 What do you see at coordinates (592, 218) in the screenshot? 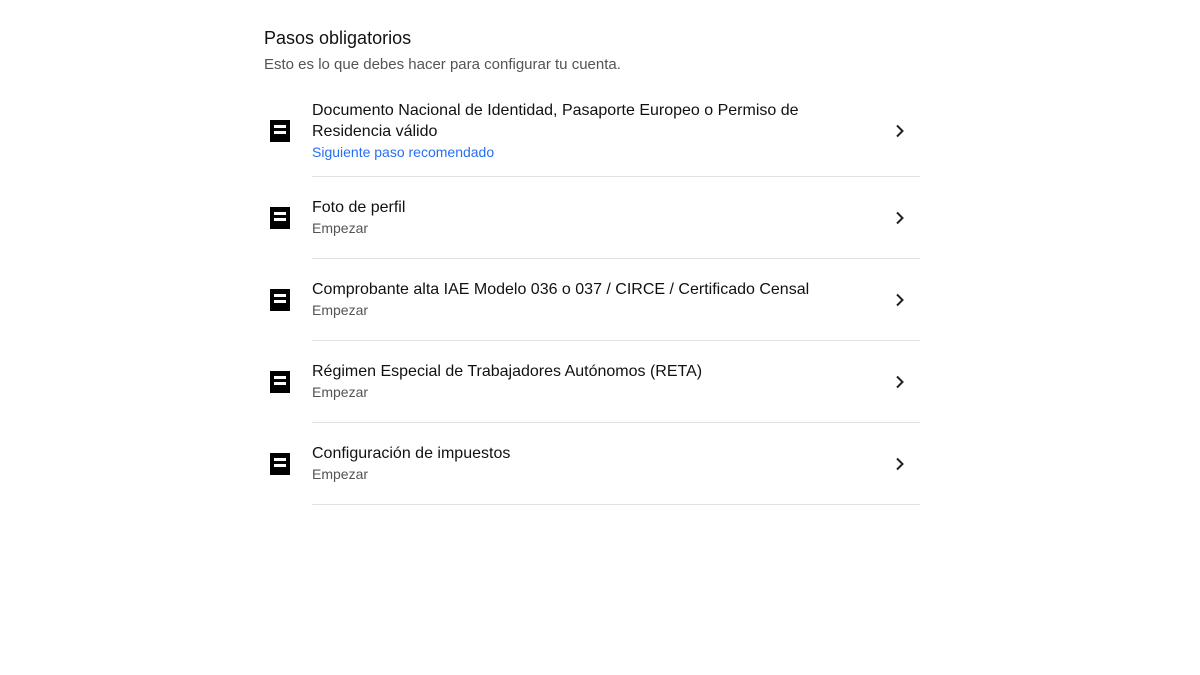
I see `step-item-profile-photo: Foto de perfil Empezar` at bounding box center [592, 218].